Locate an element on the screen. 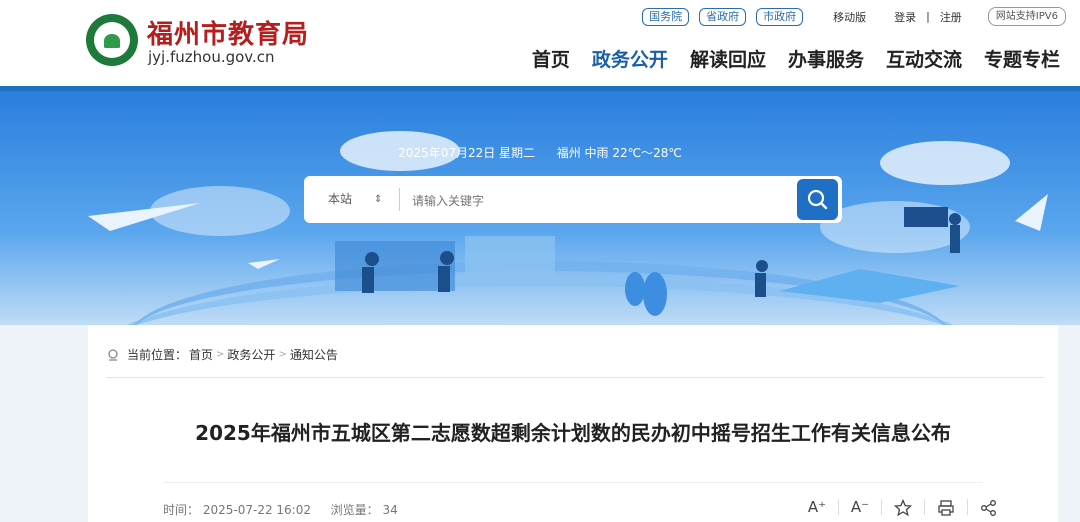 This screenshot has height=522, width=1080. ipv6-badge: 网站支持IPV6 is located at coordinates (1026, 16).